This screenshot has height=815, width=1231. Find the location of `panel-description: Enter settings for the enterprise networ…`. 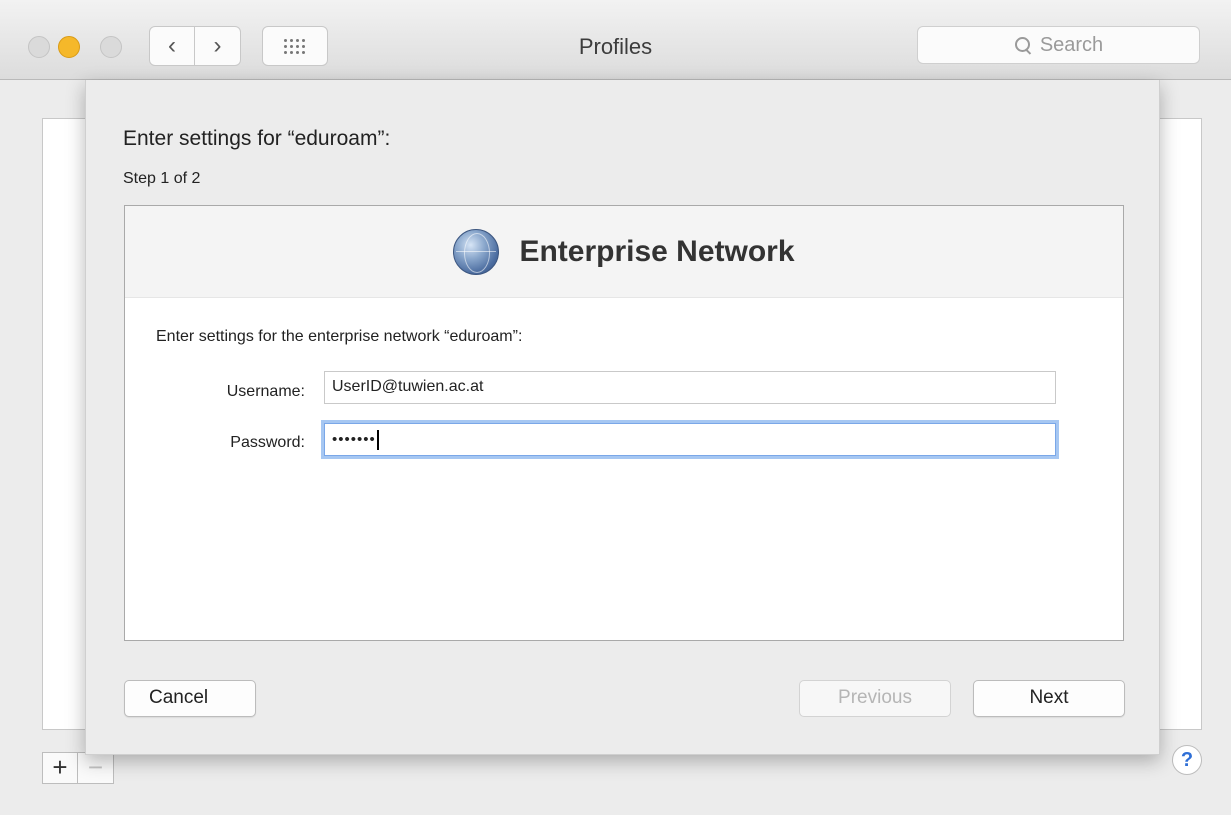

panel-description: Enter settings for the enterprise networ… is located at coordinates (339, 336).